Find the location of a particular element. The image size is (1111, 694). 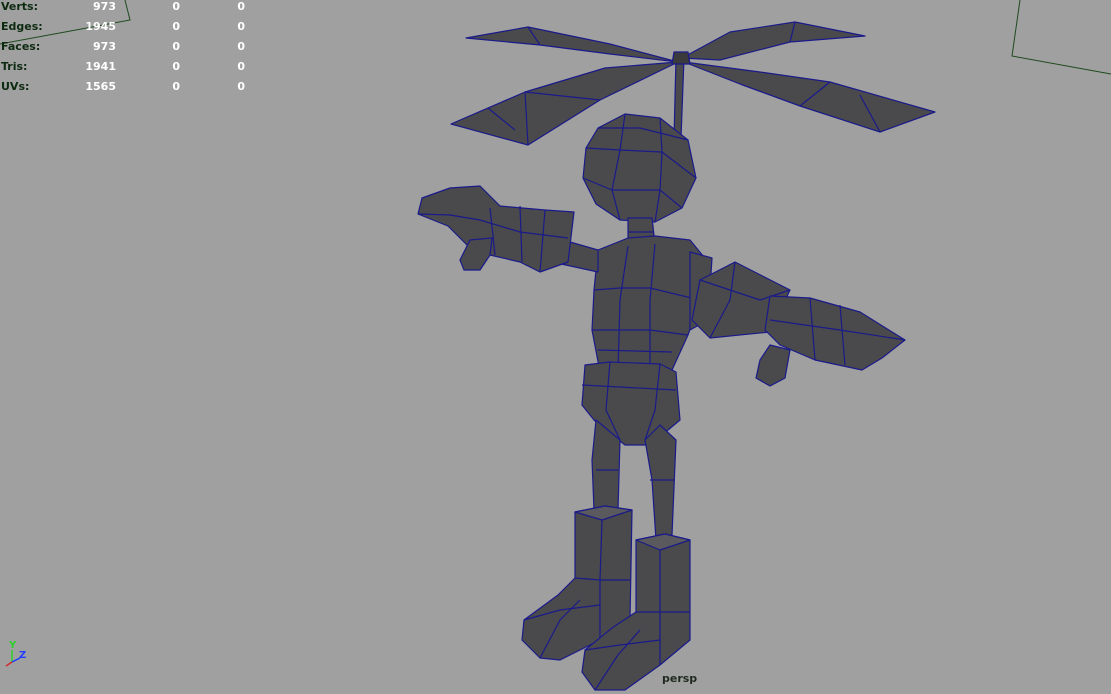

right-leg is located at coordinates (660, 482).